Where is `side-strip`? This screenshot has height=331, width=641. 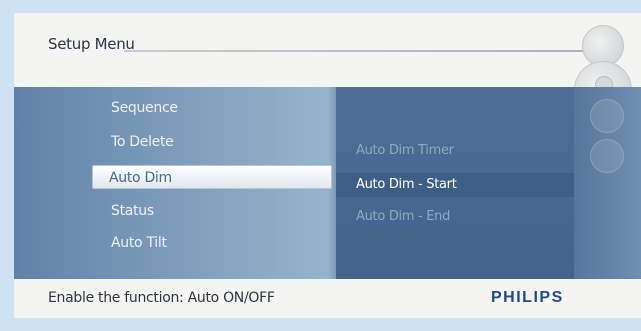 side-strip is located at coordinates (607, 183).